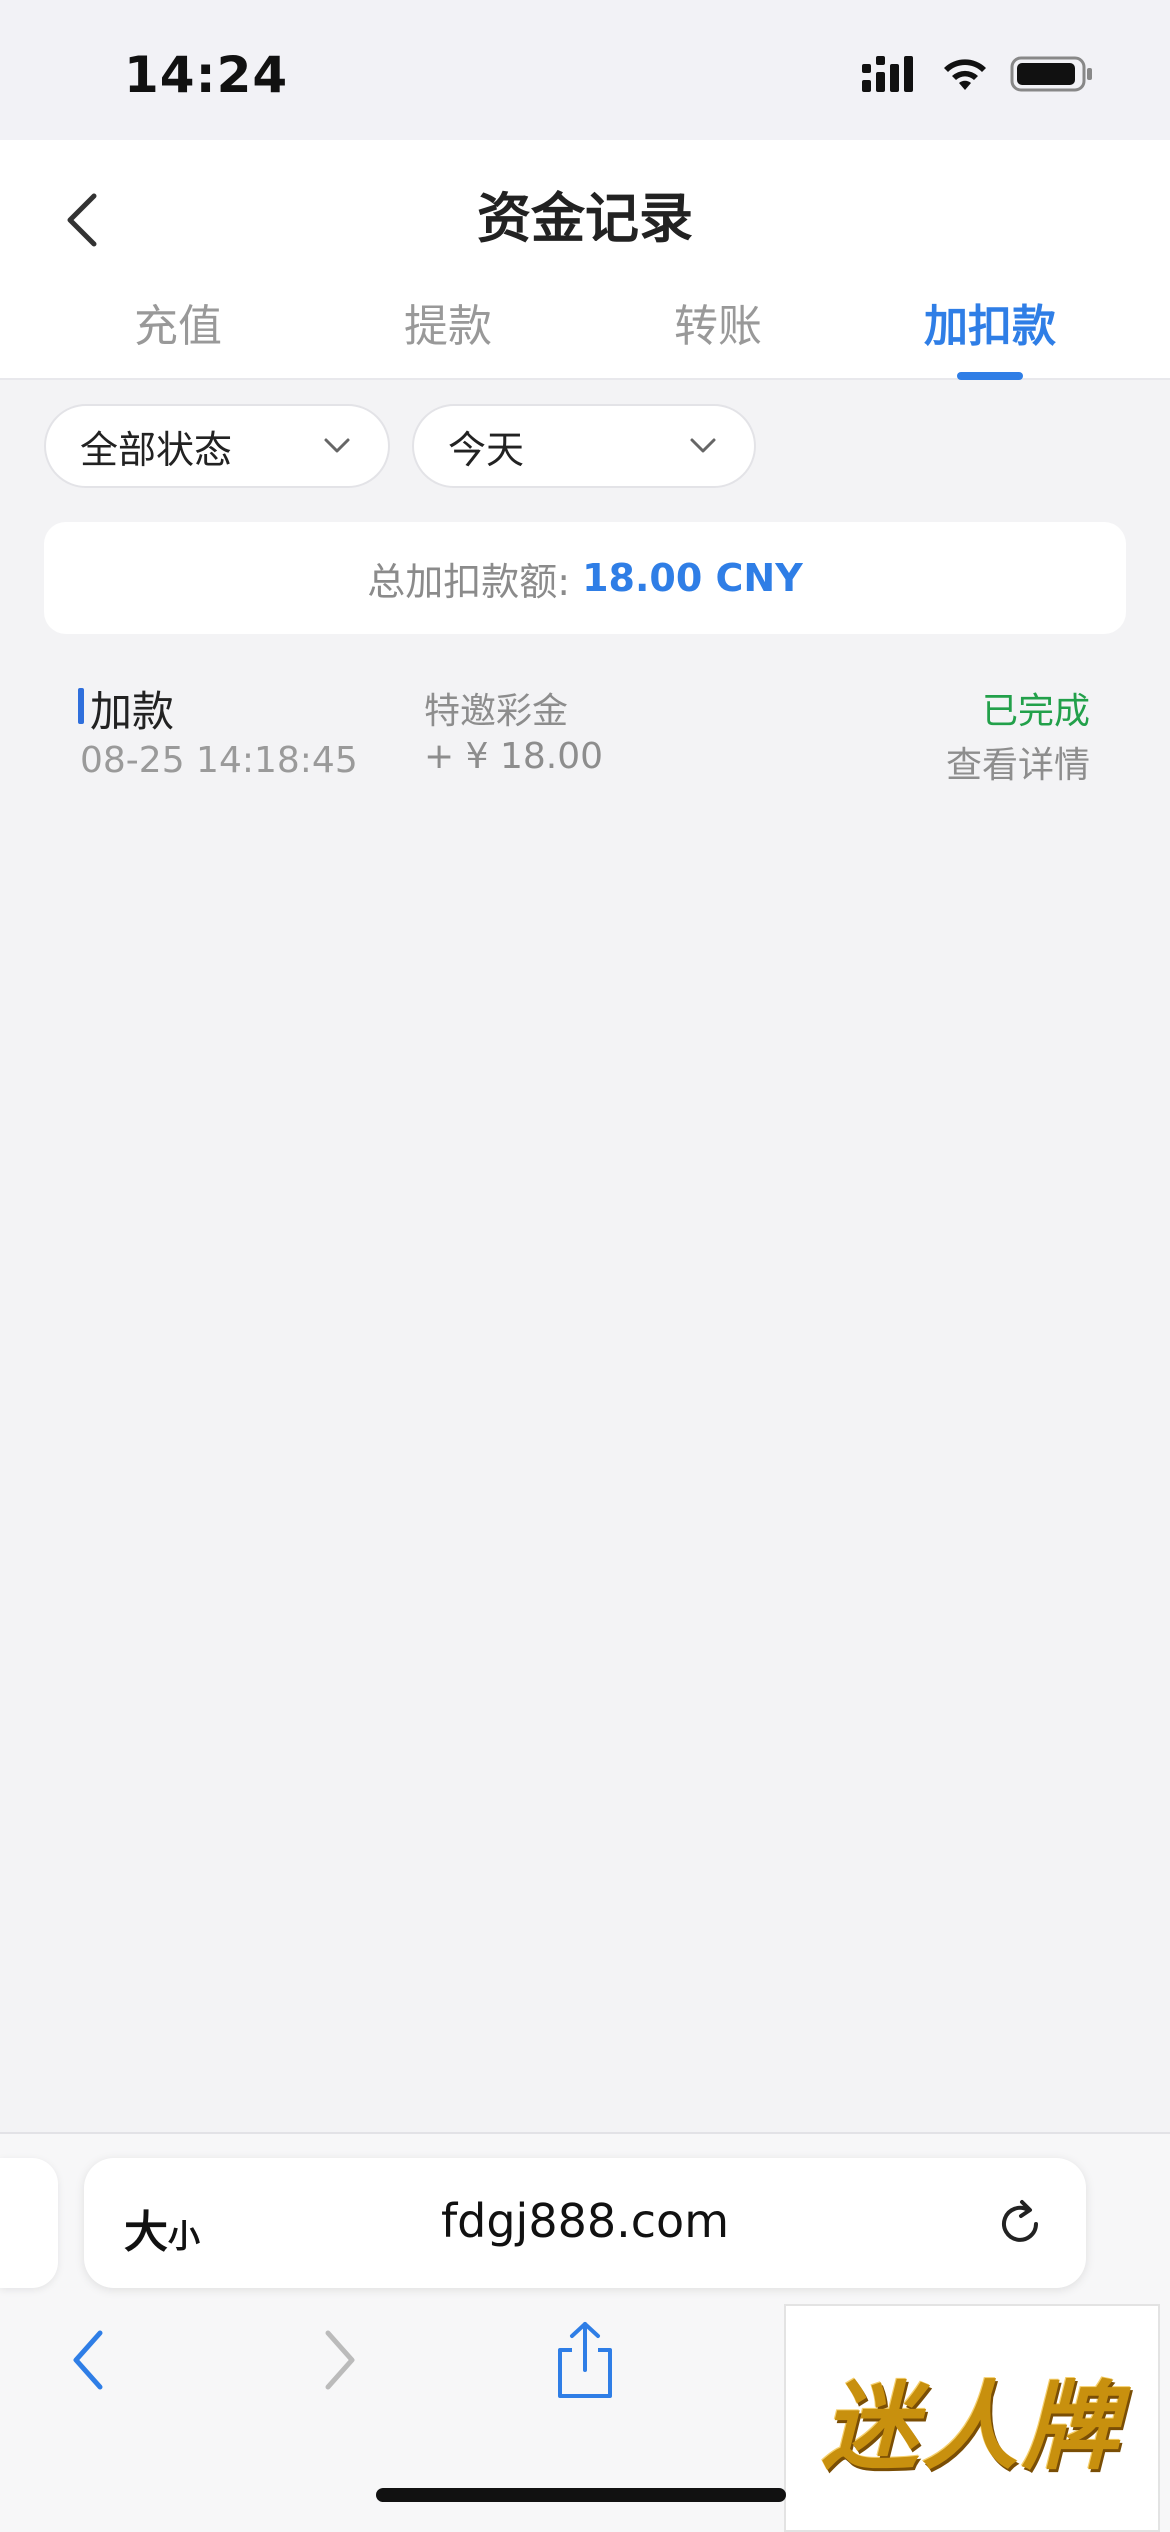 The image size is (1170, 2532). I want to click on watermark-logo: 迷人牌, so click(972, 2418).